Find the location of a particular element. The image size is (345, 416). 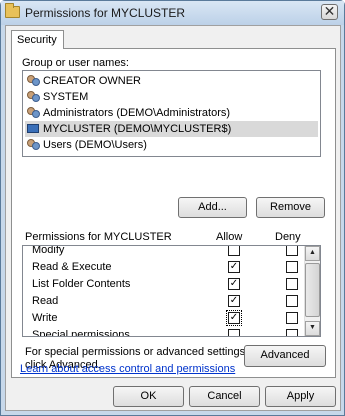

allow-checkbox-write: ✓ is located at coordinates (234, 318).